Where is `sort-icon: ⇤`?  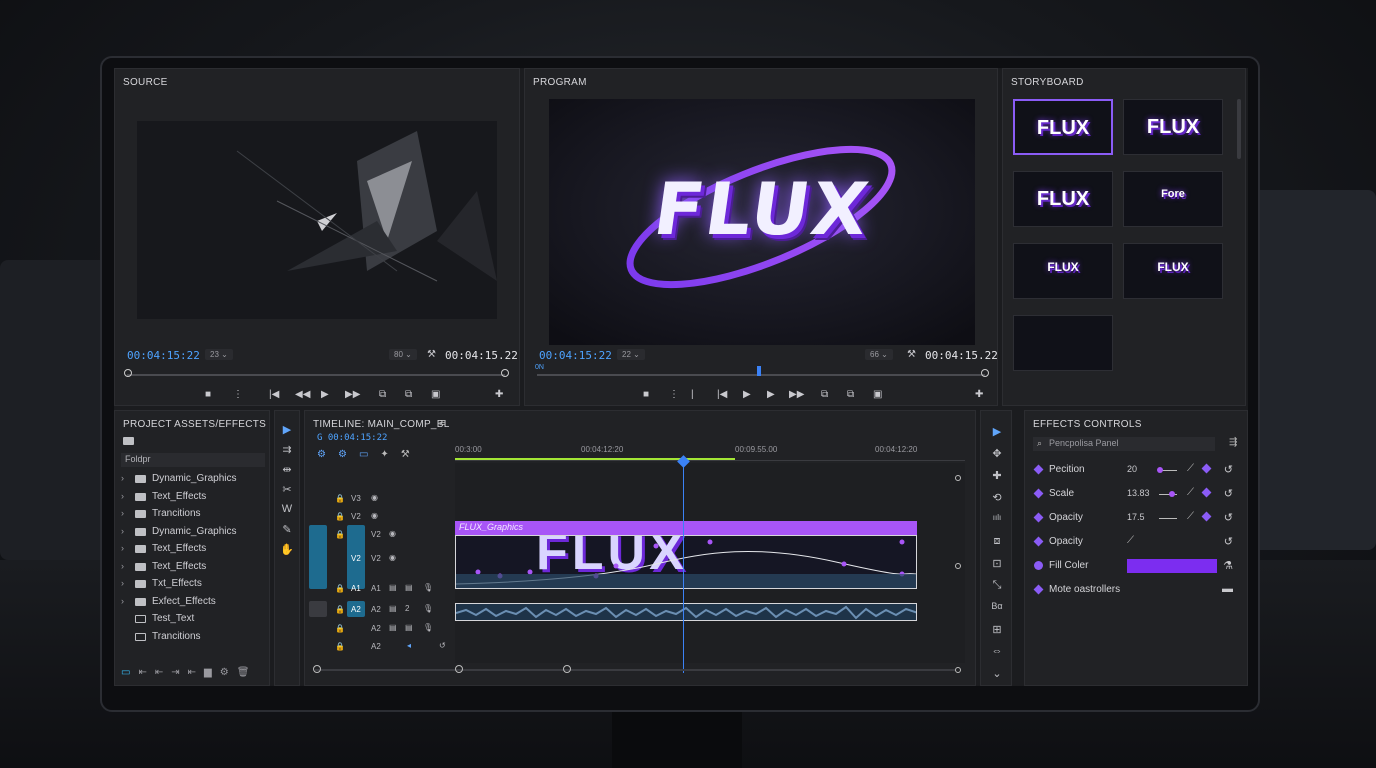 sort-icon: ⇤ is located at coordinates (196, 672).